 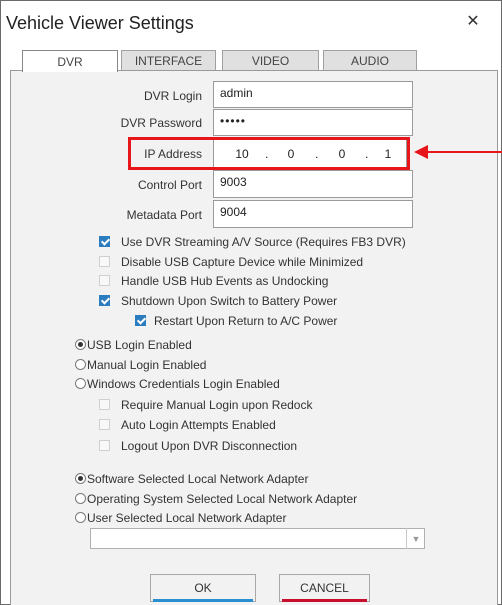 I want to click on chevron-down-icon: ▼, so click(x=415, y=538).